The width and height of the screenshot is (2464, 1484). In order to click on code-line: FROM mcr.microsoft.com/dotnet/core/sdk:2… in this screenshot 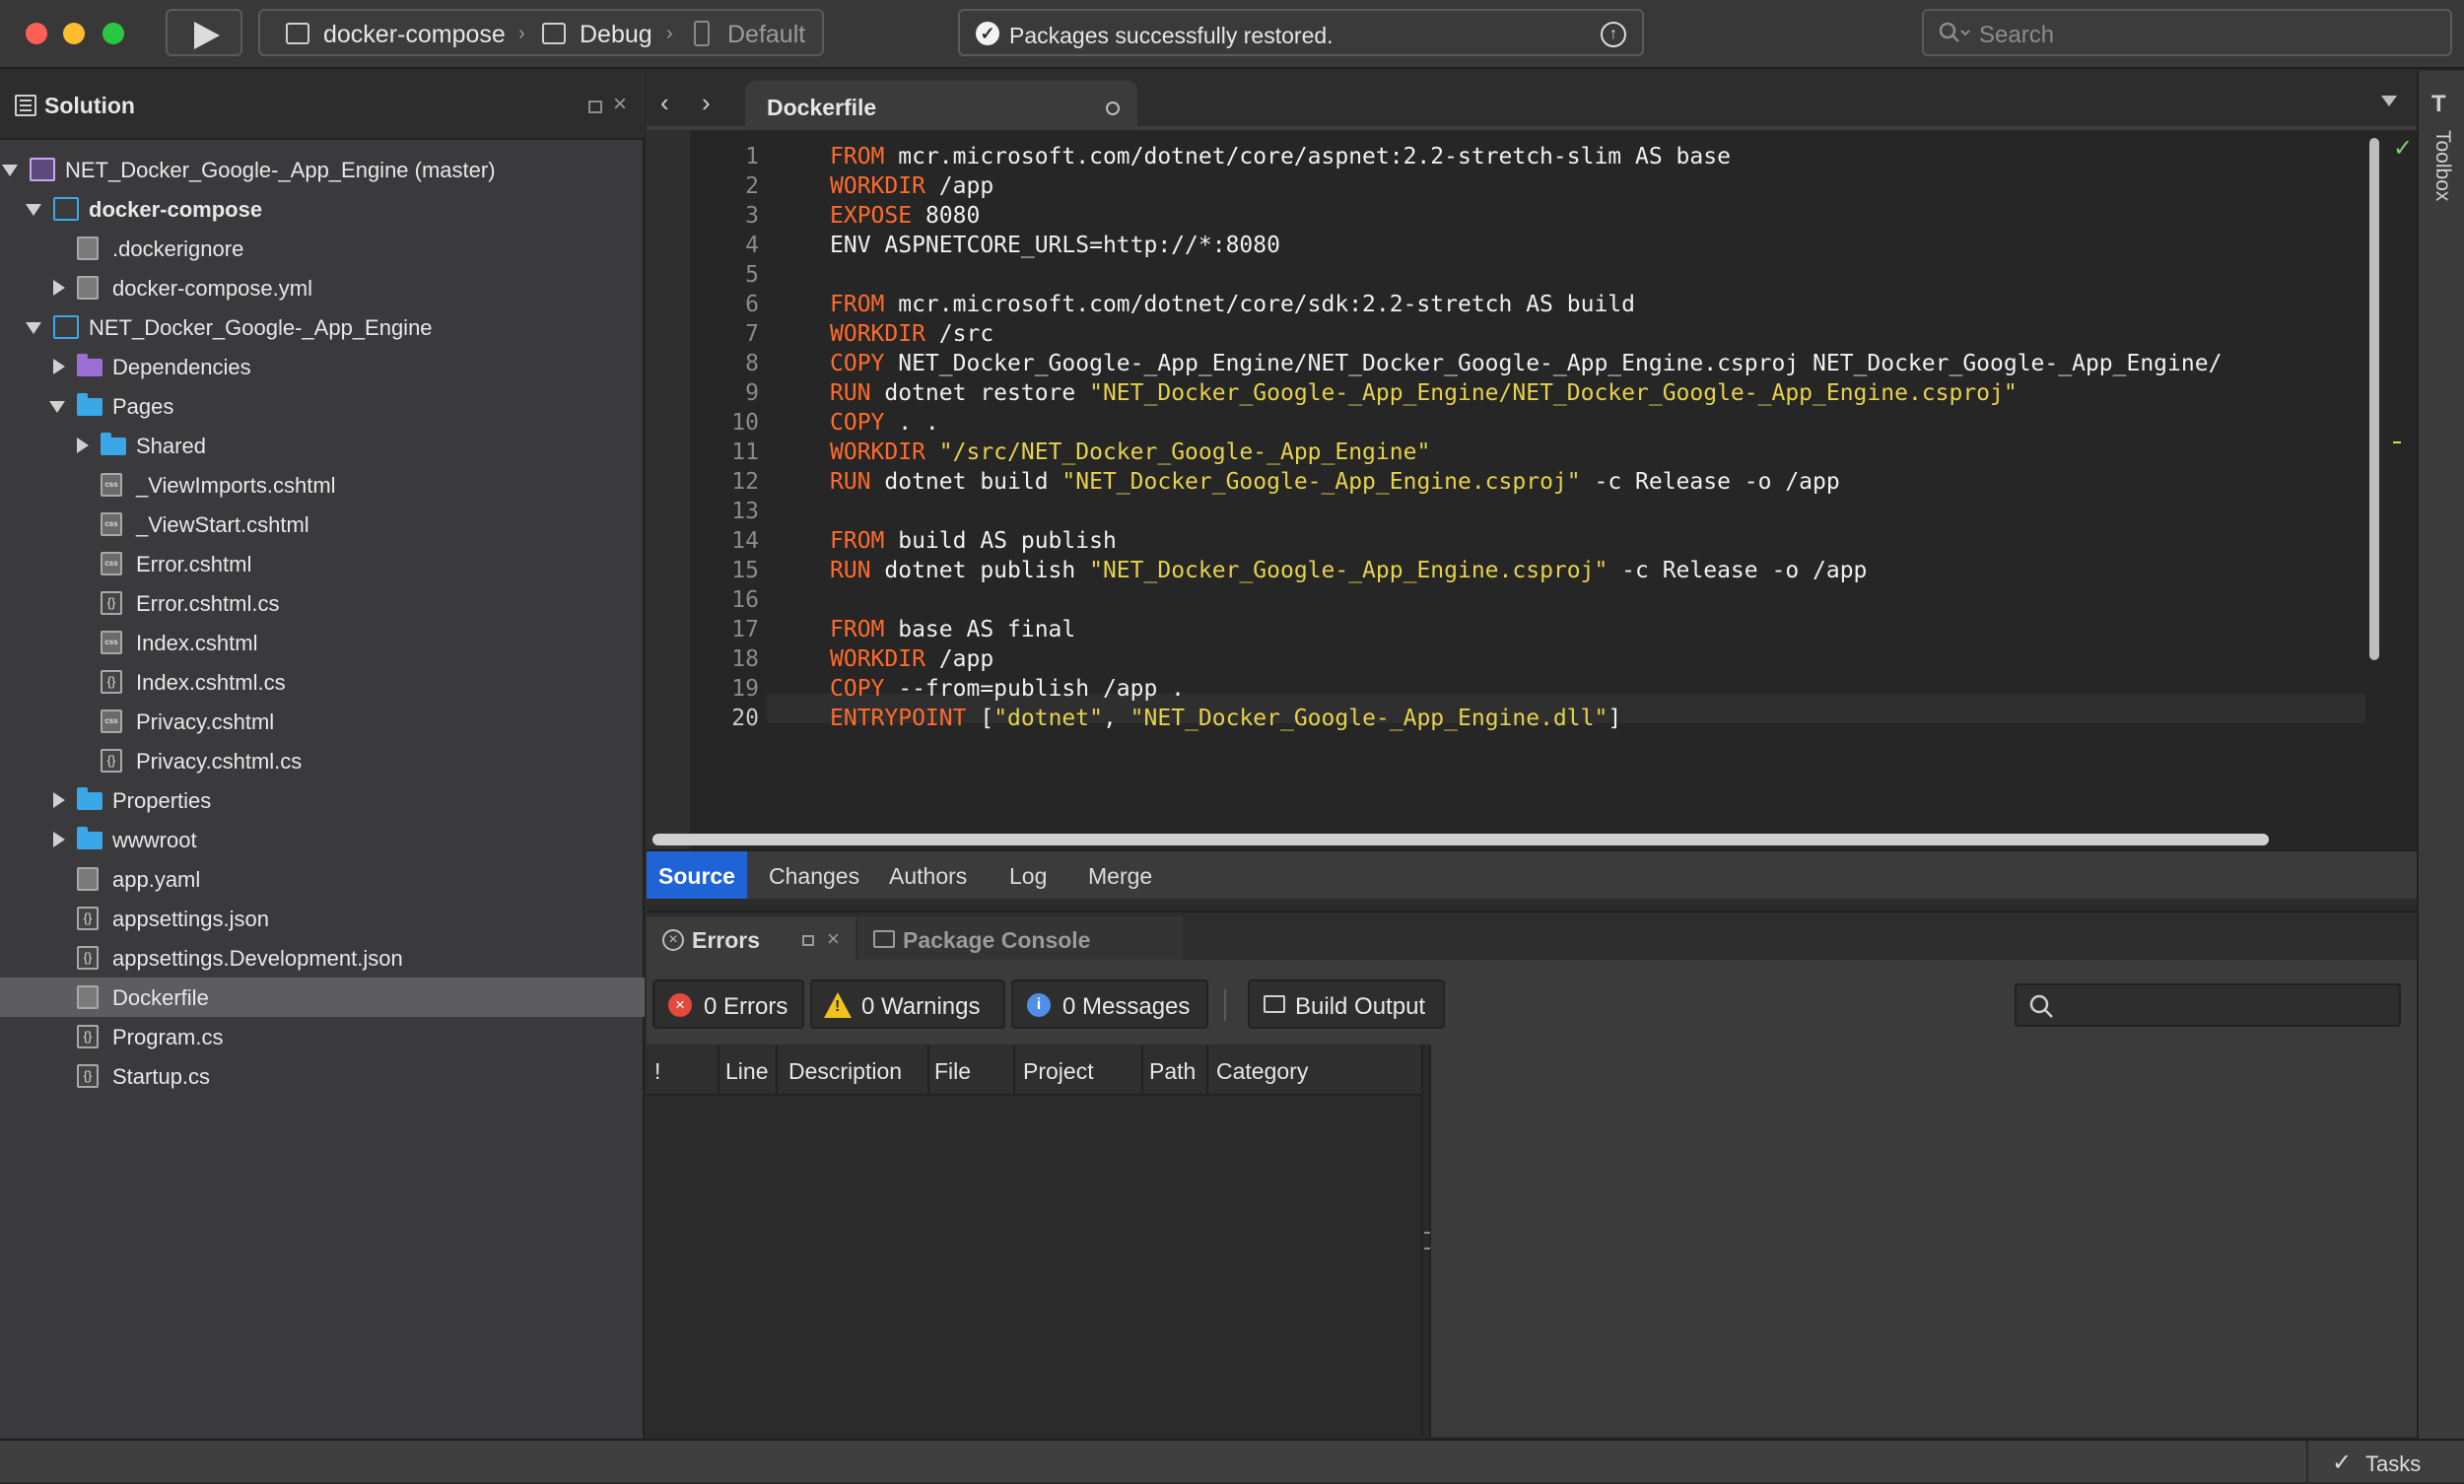, I will do `click(1232, 304)`.